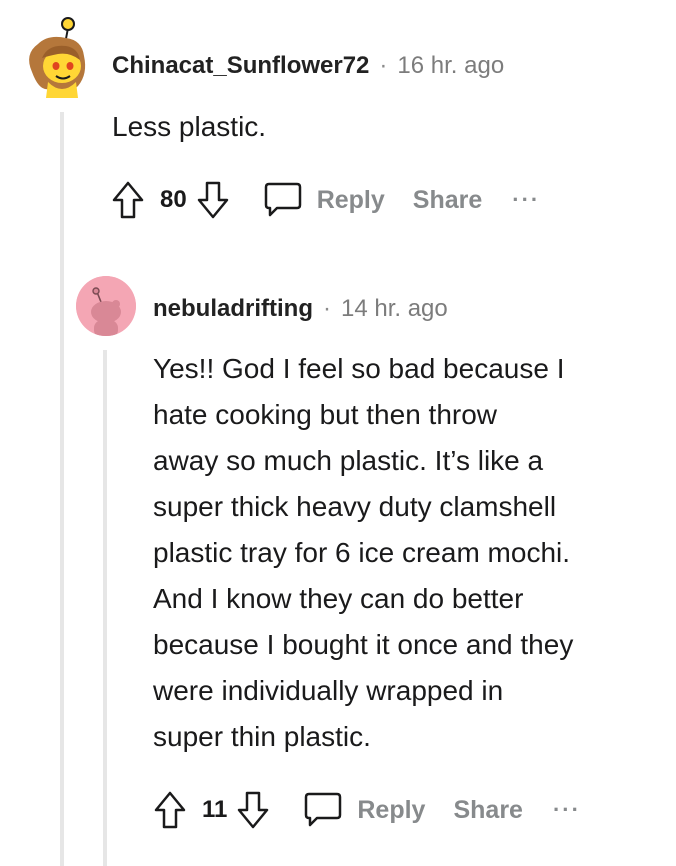 The height and width of the screenshot is (866, 676). I want to click on username: nebuladrifting, so click(233, 309).